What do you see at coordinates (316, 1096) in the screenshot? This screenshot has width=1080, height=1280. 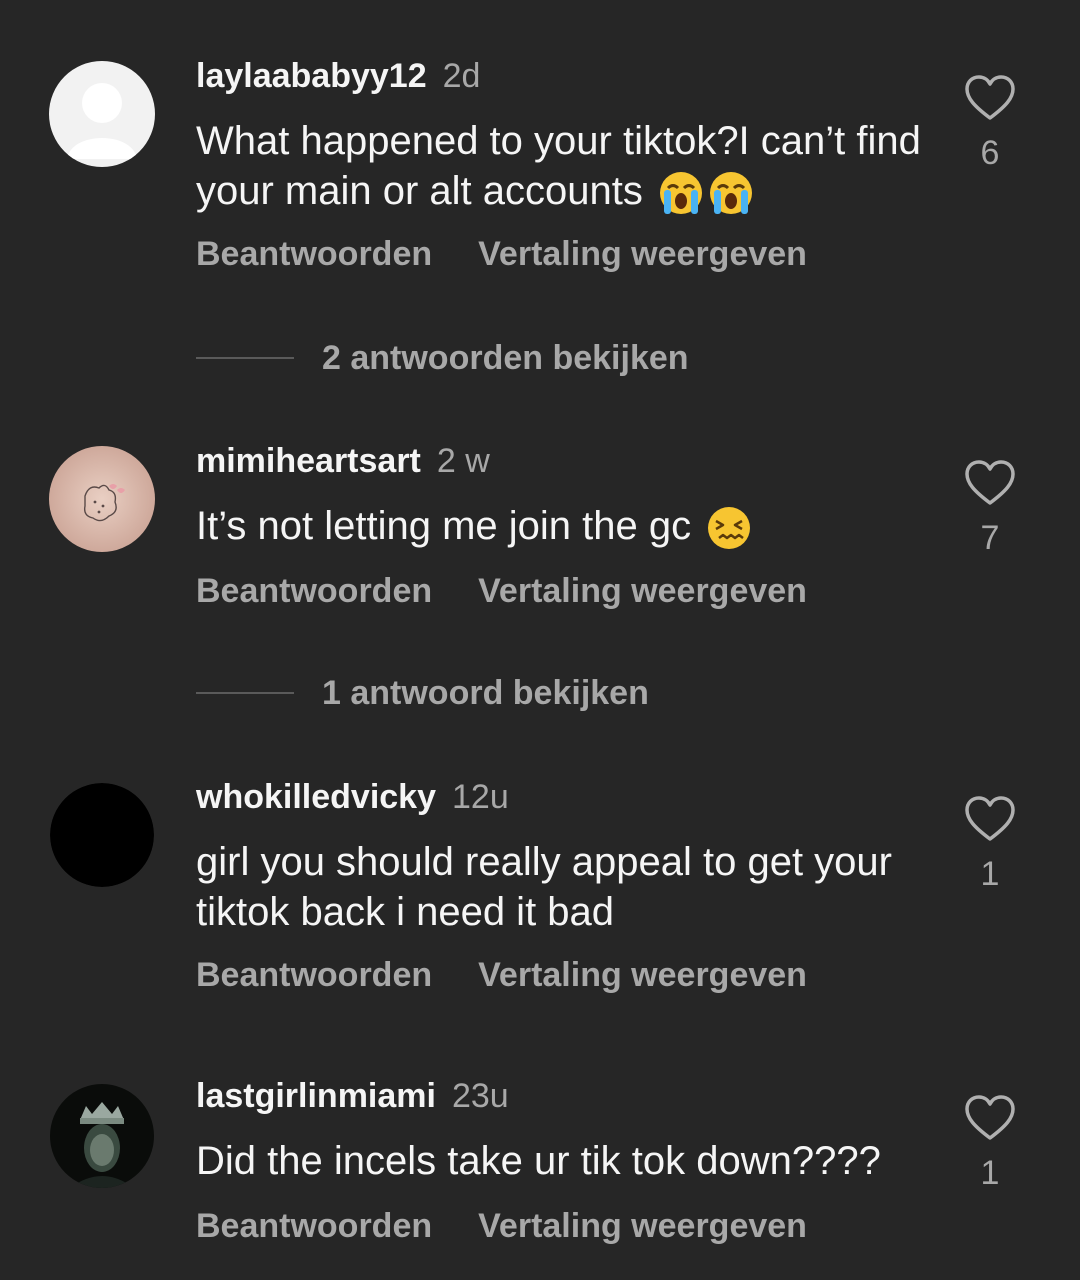 I see `username: lastgirlinmiami` at bounding box center [316, 1096].